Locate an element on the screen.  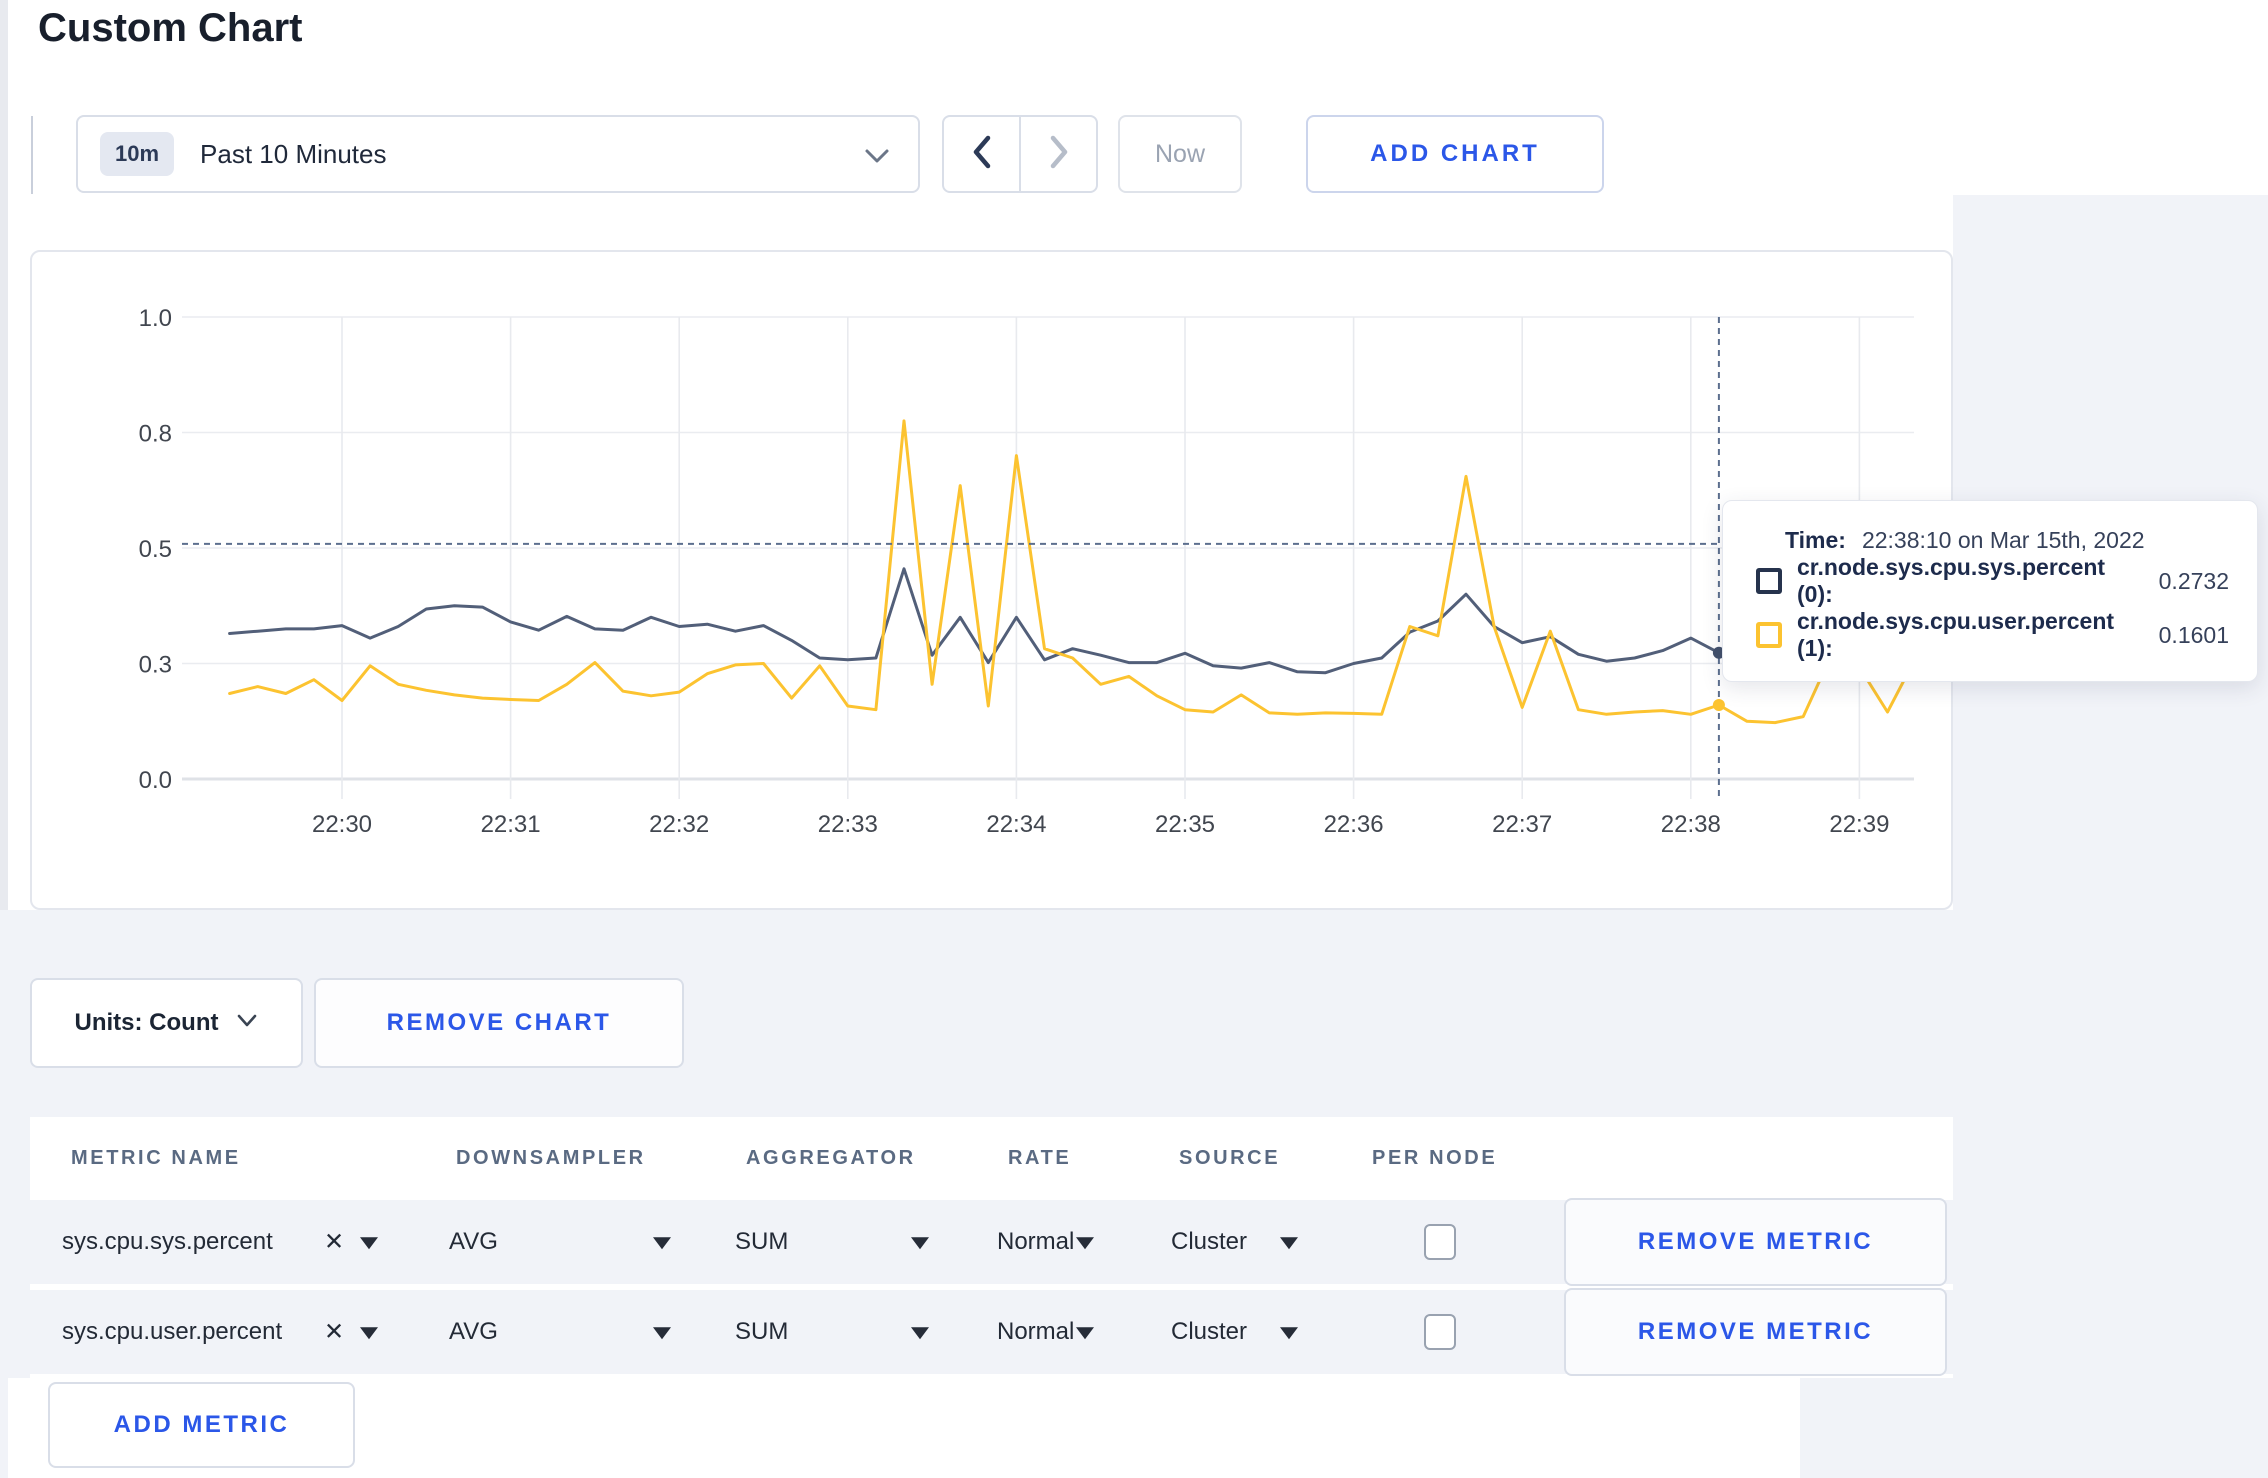
column-header-aggregator: AGGREGATOR is located at coordinates (831, 1158).